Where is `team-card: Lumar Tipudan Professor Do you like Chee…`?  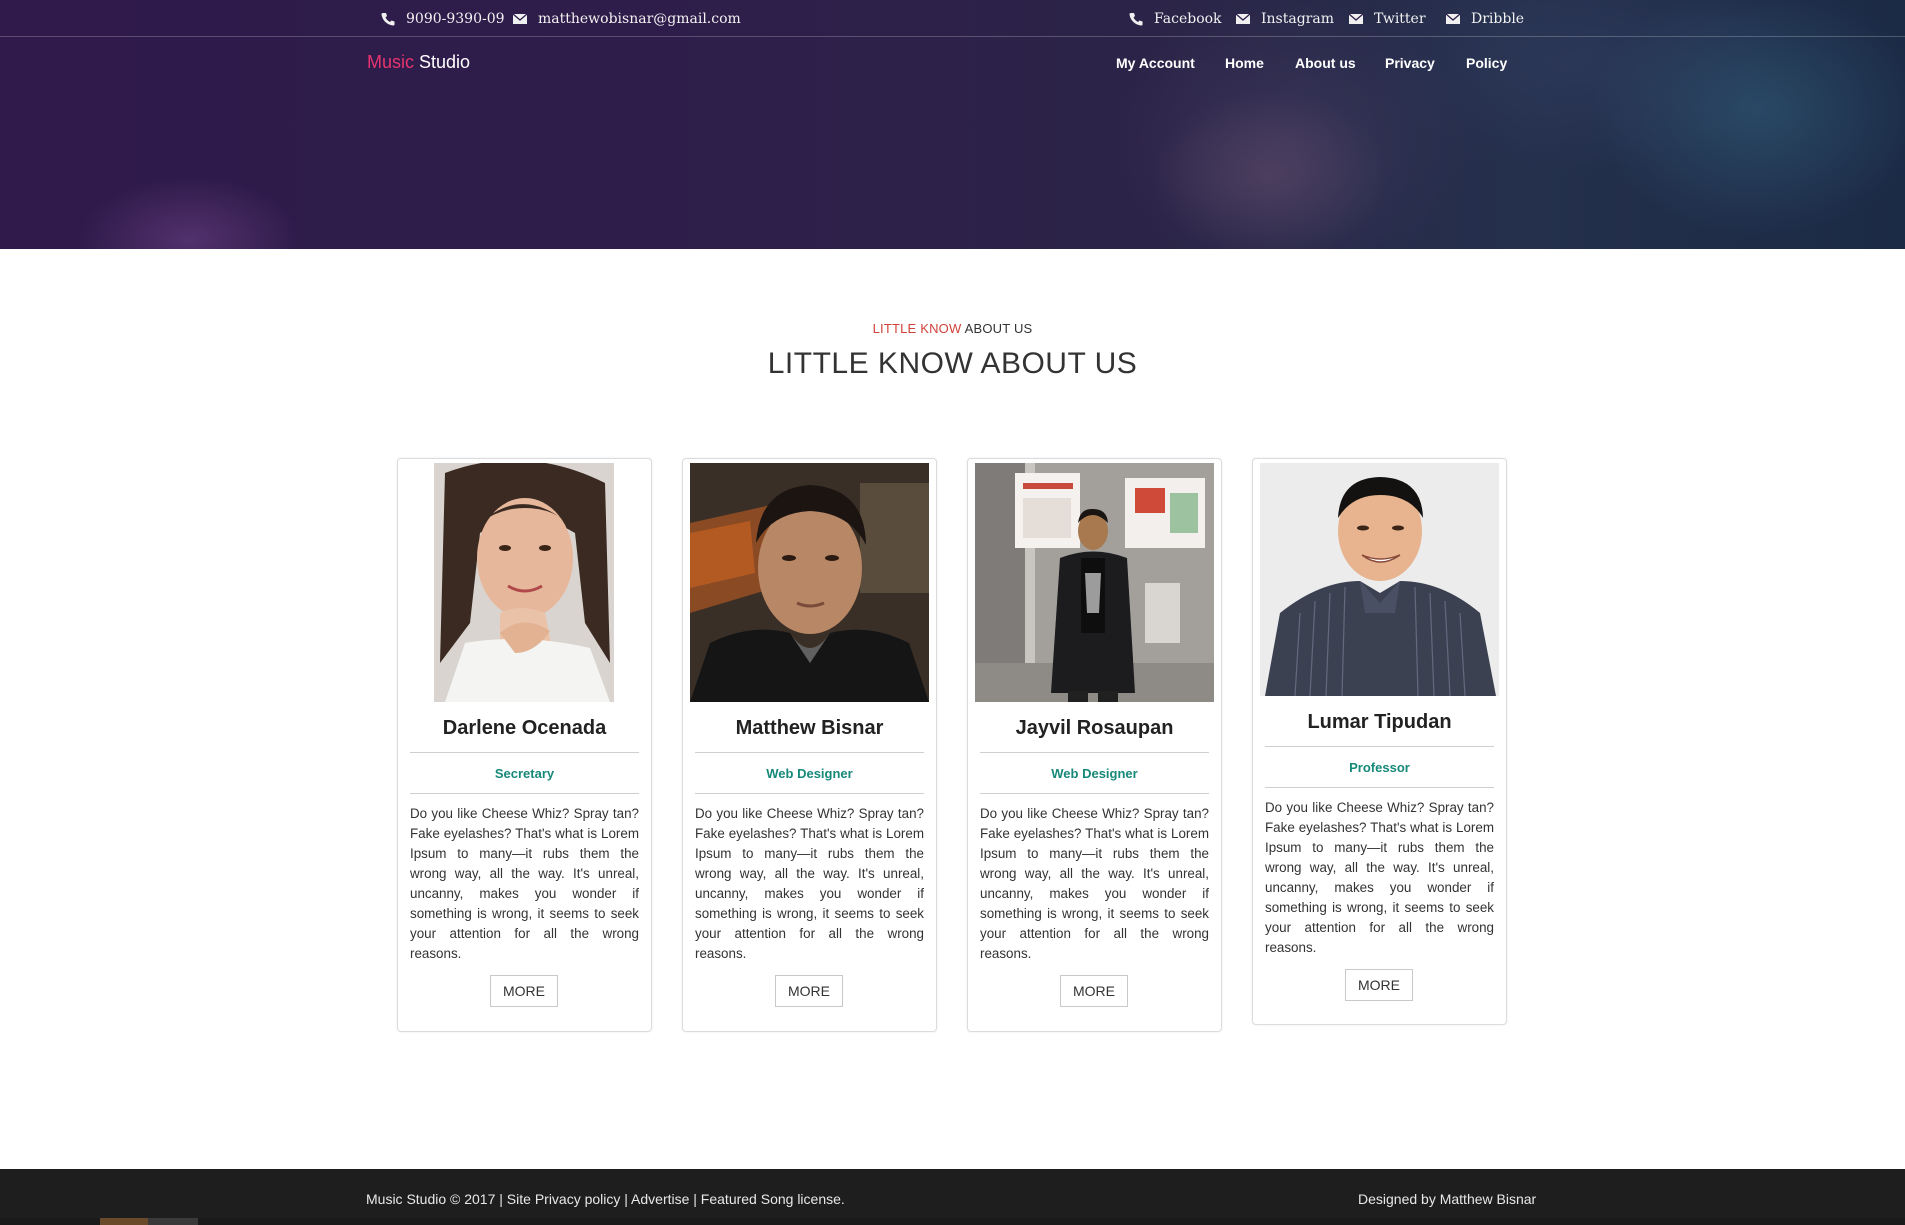
team-card: Lumar Tipudan Professor Do you like Chee… is located at coordinates (1379, 741).